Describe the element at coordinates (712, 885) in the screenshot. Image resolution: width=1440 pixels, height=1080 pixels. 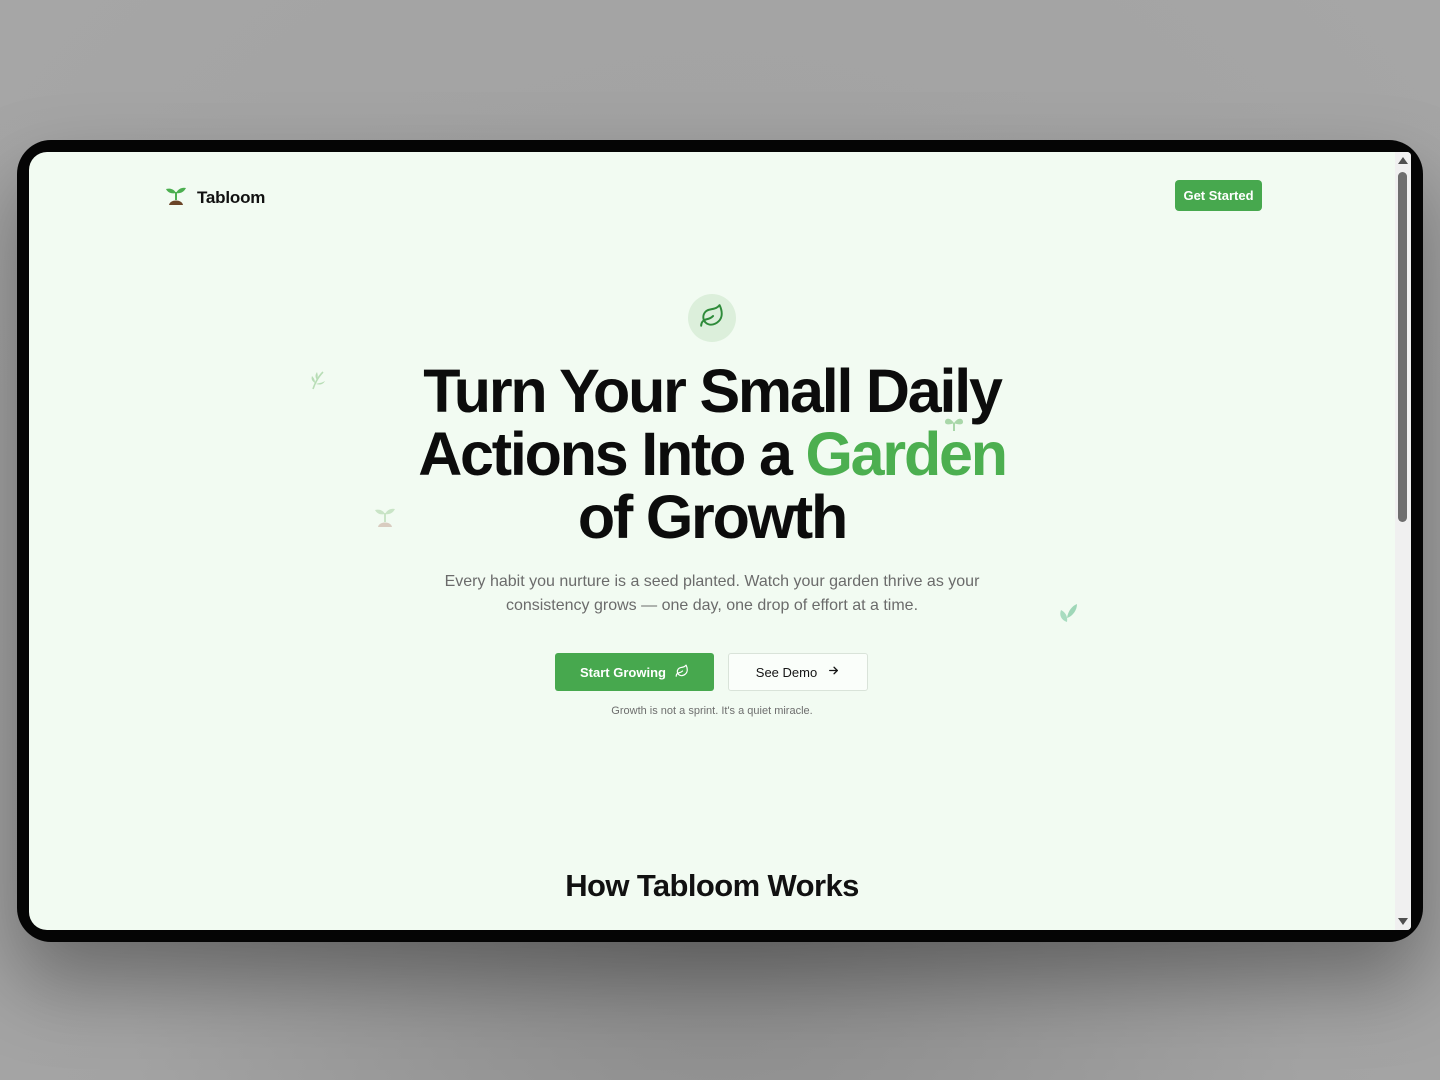
I see `how-it-works-title: How Tabloom Works` at that location.